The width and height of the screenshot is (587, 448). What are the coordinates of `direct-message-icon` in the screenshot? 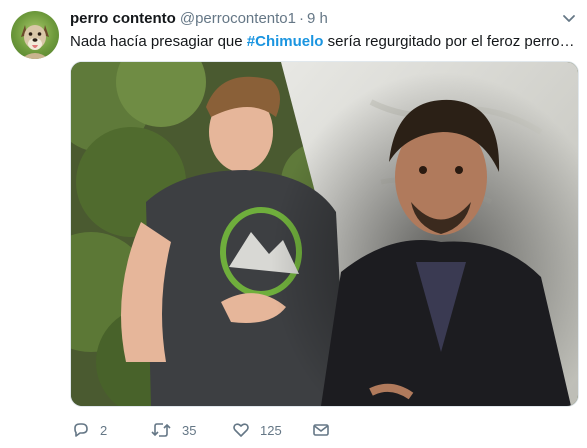 It's located at (321, 430).